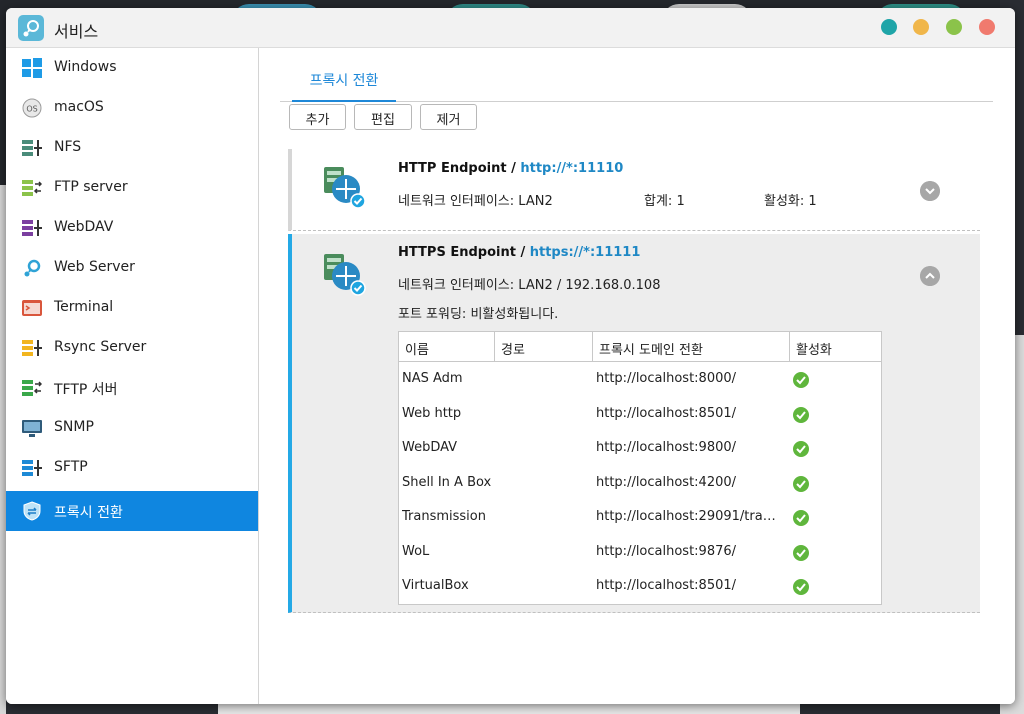 The width and height of the screenshot is (1024, 714). I want to click on title-bar: 서비스, so click(510, 28).